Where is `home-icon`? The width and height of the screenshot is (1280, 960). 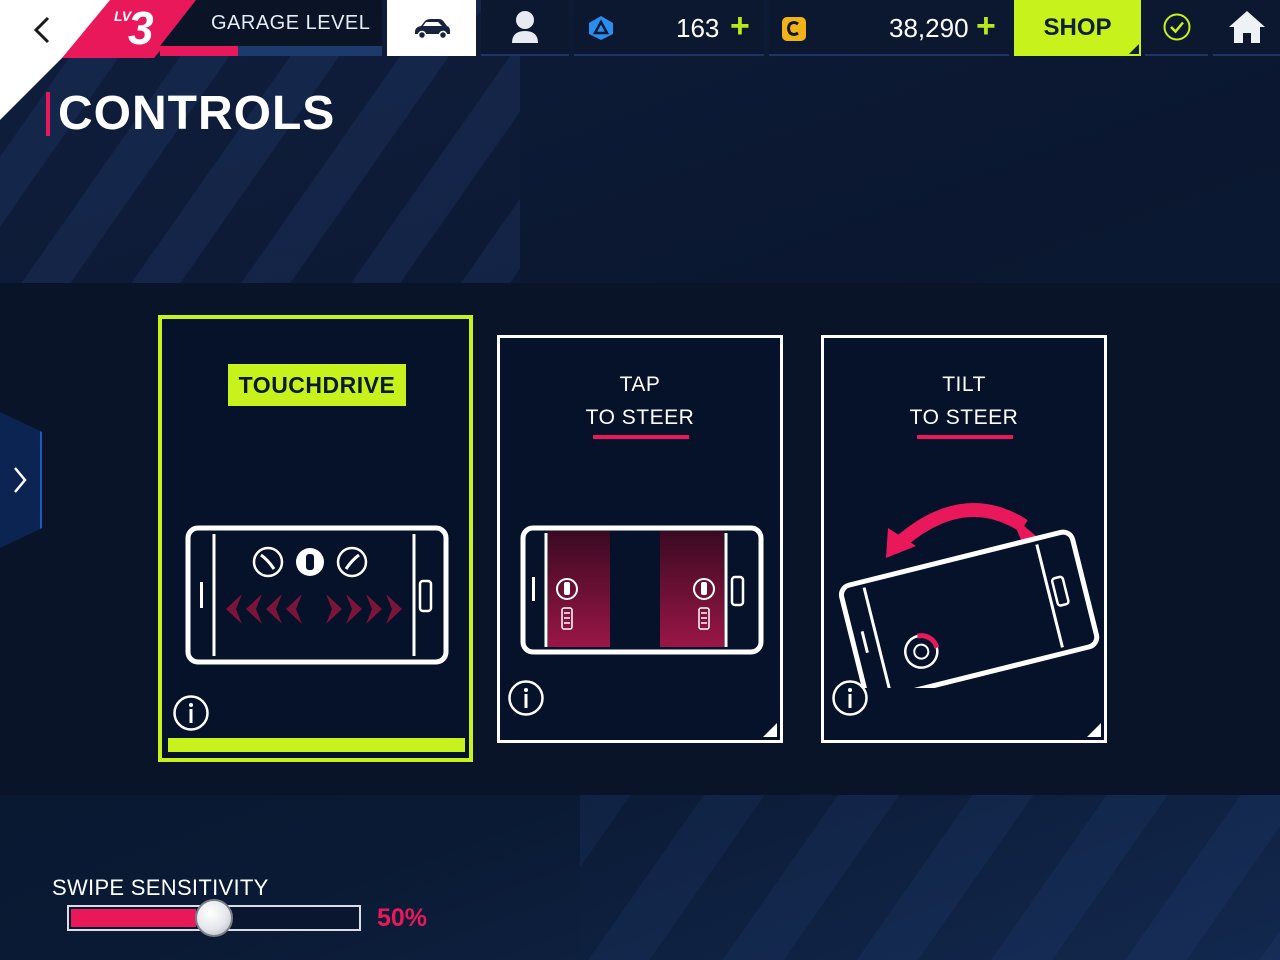 home-icon is located at coordinates (1246, 27).